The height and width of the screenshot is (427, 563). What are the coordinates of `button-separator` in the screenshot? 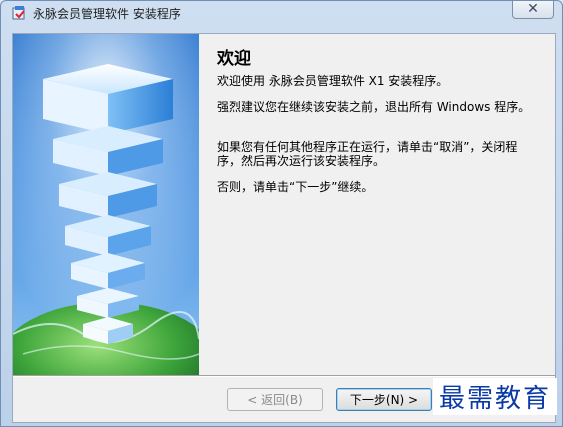 It's located at (284, 376).